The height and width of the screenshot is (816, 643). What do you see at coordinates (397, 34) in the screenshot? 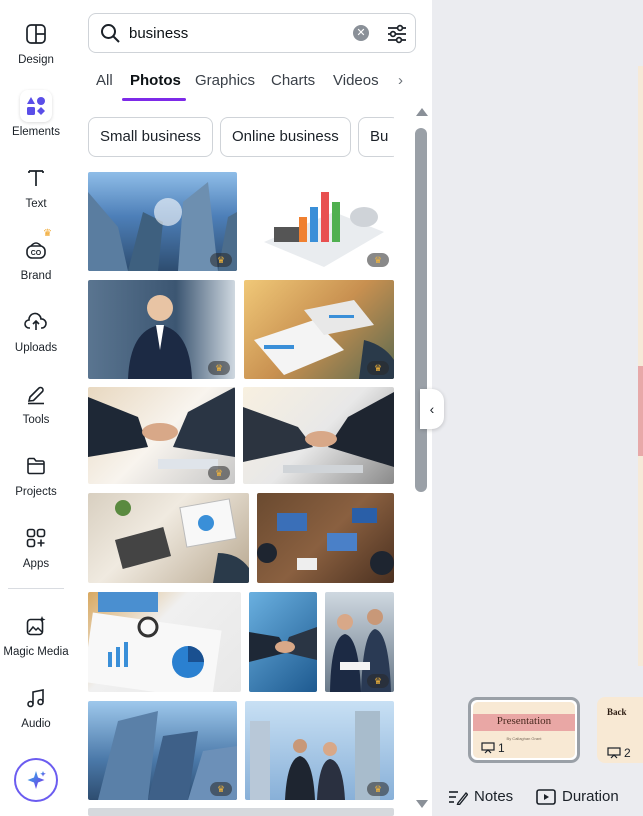
I see `filter-icon` at bounding box center [397, 34].